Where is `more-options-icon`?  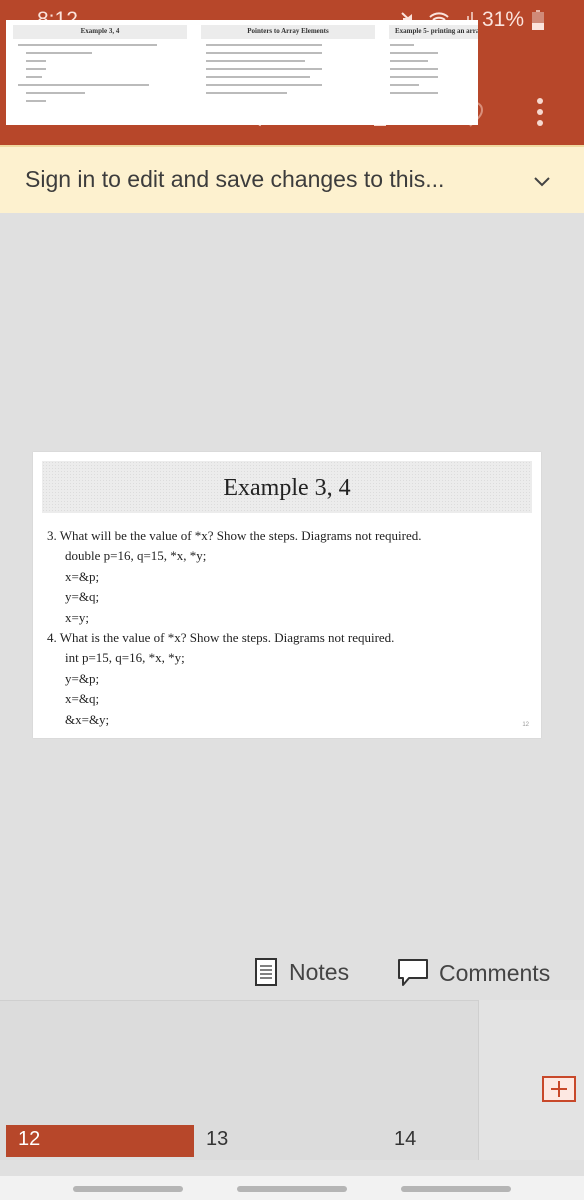 more-options-icon is located at coordinates (540, 112).